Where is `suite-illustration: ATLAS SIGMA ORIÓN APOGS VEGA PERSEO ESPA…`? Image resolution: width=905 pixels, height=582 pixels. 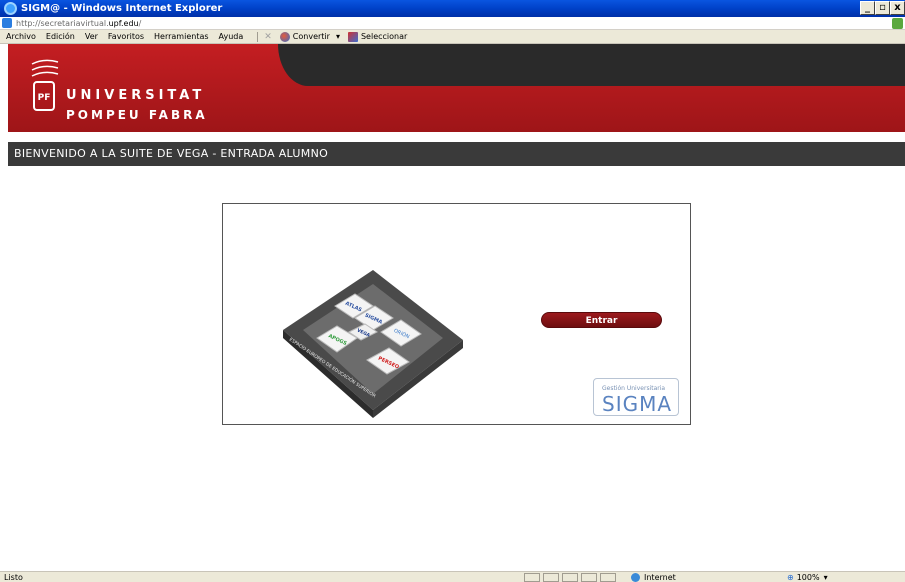
suite-illustration: ATLAS SIGMA ORIÓN APOGS VEGA PERSEO ESPA… is located at coordinates (373, 344).